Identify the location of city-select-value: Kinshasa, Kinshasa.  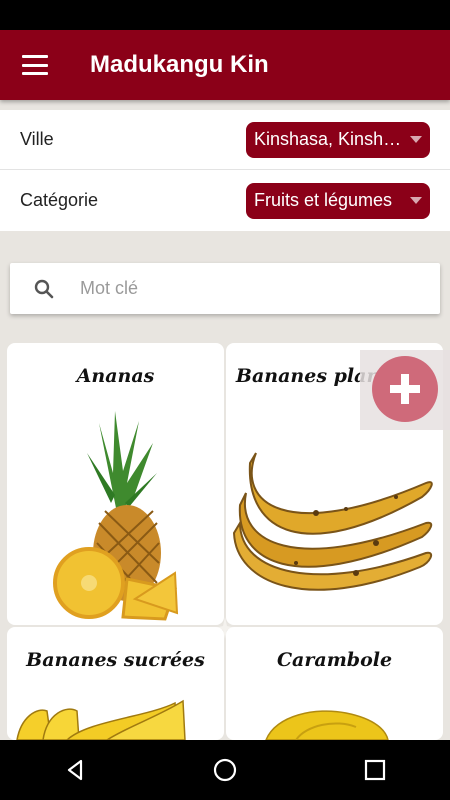
(329, 139).